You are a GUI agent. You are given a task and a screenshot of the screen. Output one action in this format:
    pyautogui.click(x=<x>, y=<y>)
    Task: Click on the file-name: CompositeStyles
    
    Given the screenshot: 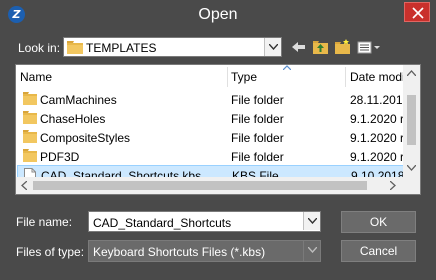 What is the action you would take?
    pyautogui.click(x=85, y=138)
    